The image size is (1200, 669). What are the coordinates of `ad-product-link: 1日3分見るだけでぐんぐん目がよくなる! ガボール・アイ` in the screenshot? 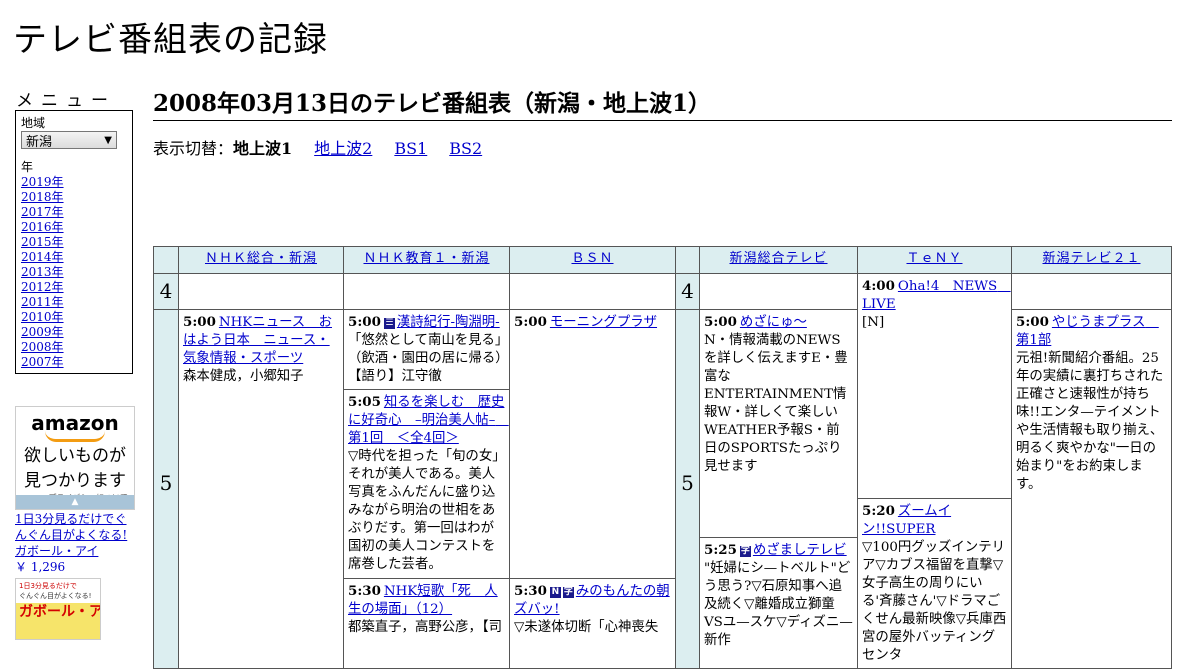 It's located at (71, 535).